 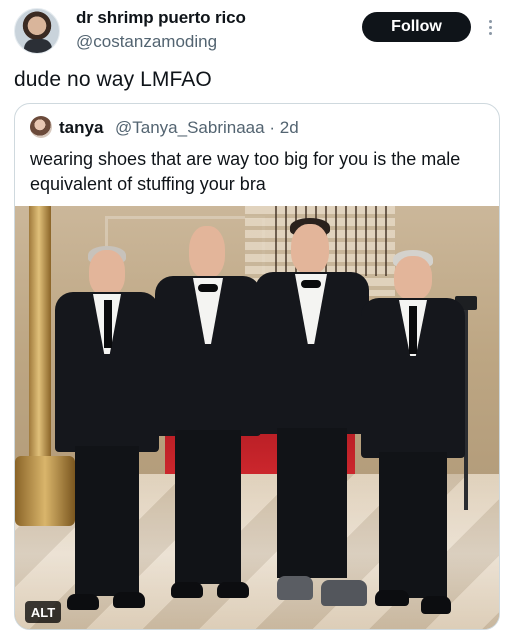 What do you see at coordinates (490, 27) in the screenshot?
I see `more-vertical-icon` at bounding box center [490, 27].